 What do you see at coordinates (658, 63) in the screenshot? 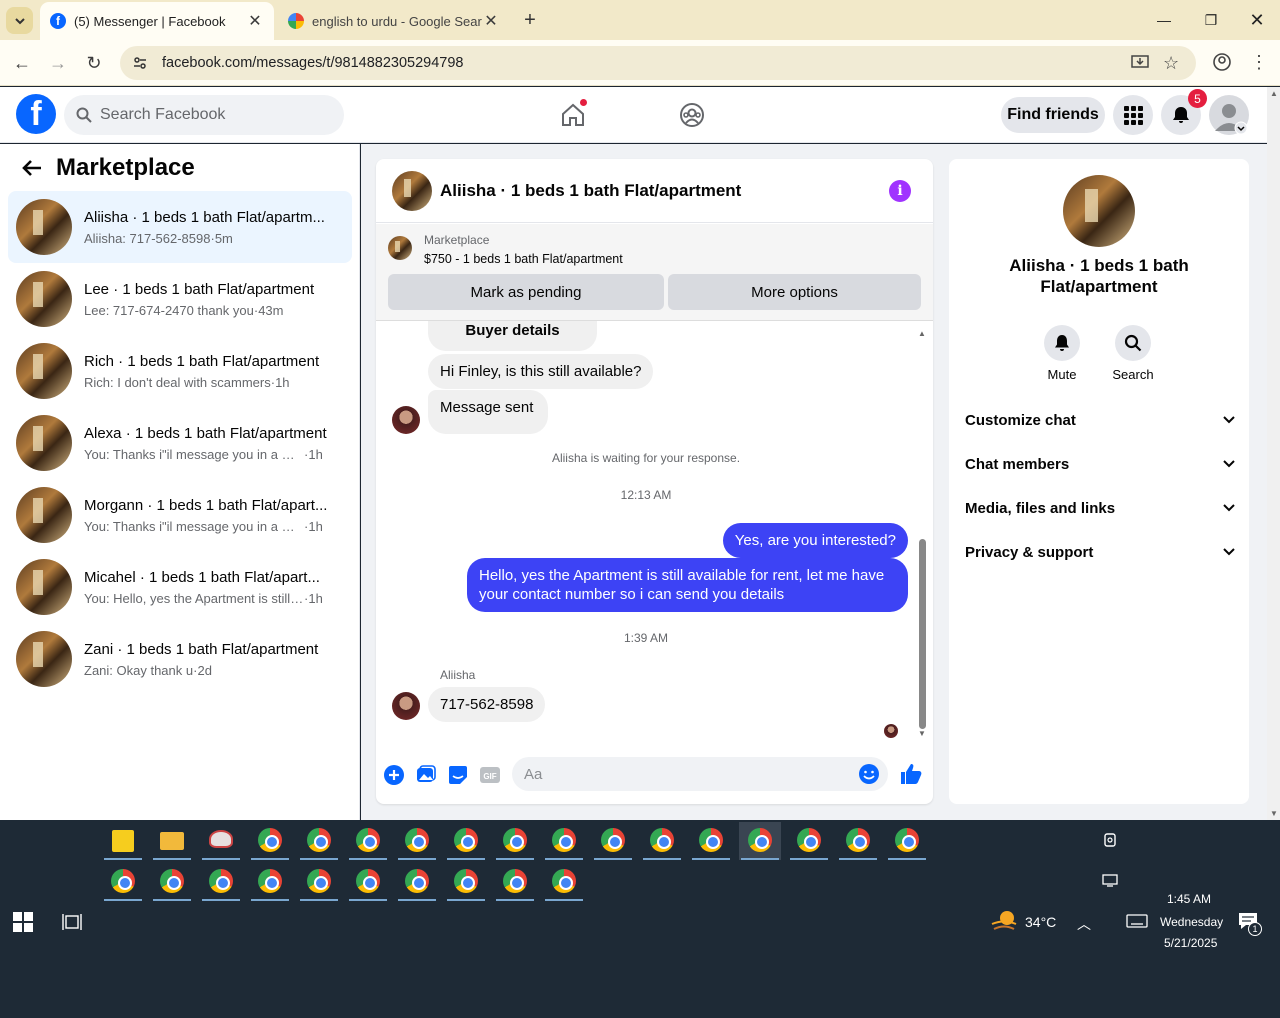
I see `address-bar: facebook.com/messages/t/9814882305294798` at bounding box center [658, 63].